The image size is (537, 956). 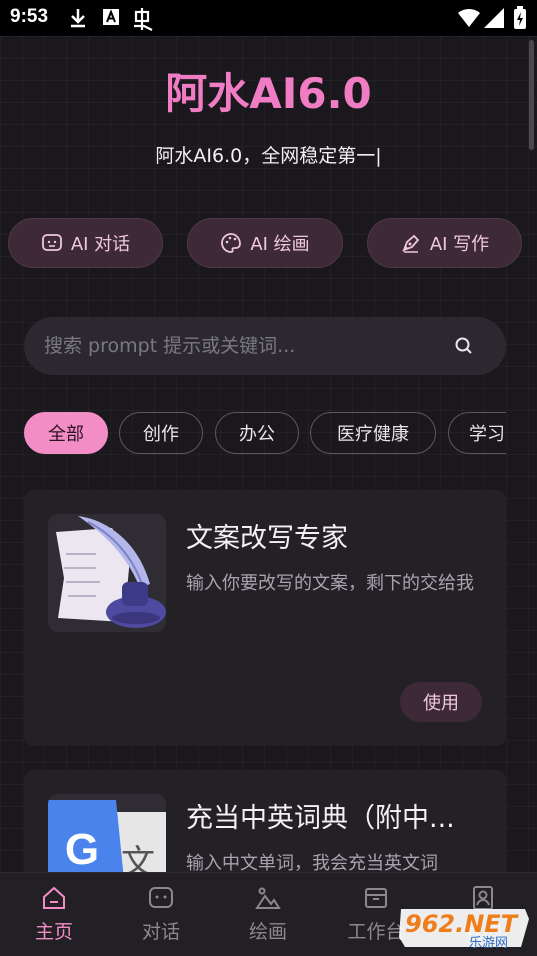 I want to click on nav-chat: 对话, so click(x=161, y=914).